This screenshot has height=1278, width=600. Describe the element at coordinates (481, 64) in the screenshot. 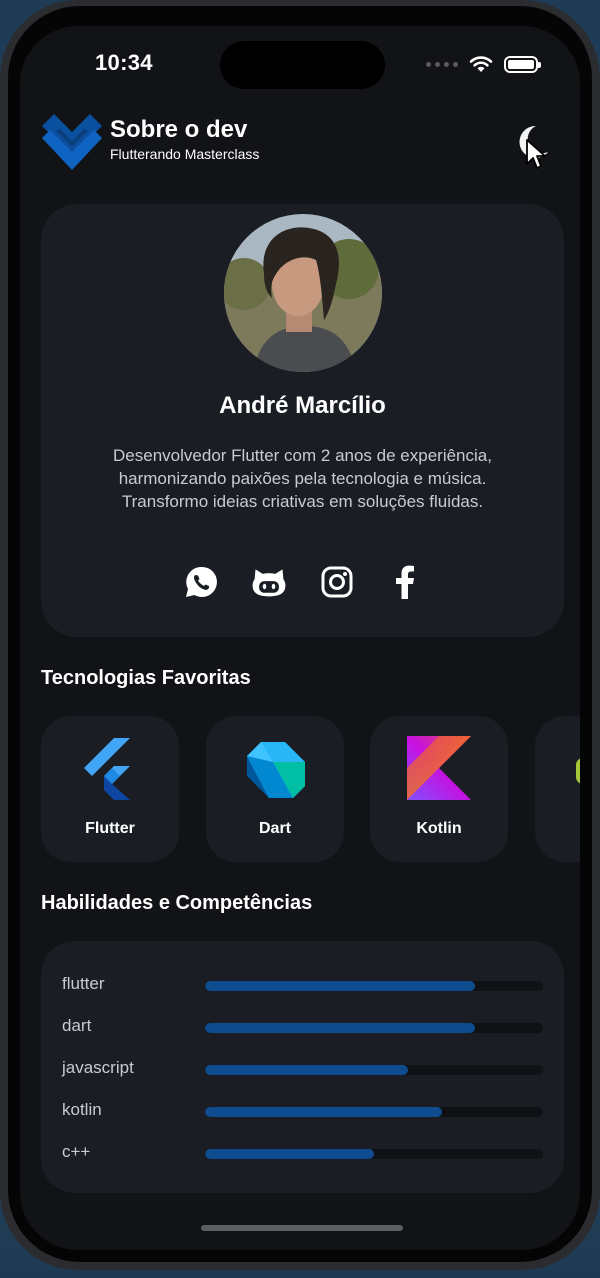

I see `wifi-icon` at that location.